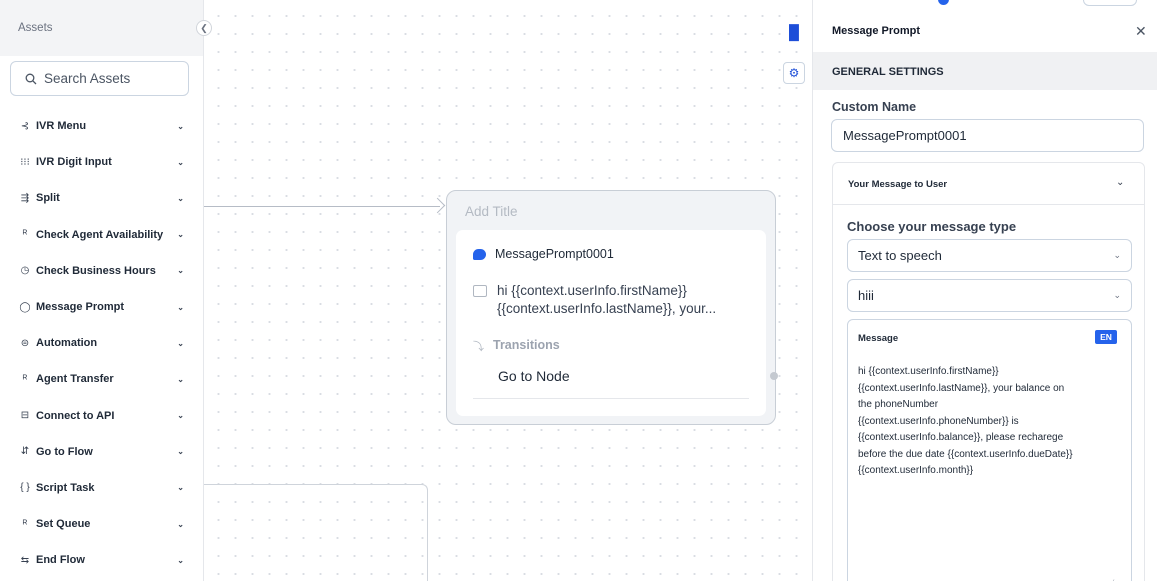  Describe the element at coordinates (25, 560) in the screenshot. I see `end-flow-icon: ⇆` at that location.